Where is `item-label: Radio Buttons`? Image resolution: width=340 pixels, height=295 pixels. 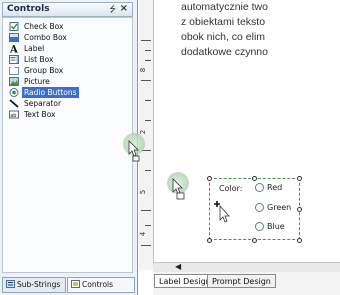 item-label: Radio Buttons is located at coordinates (50, 92).